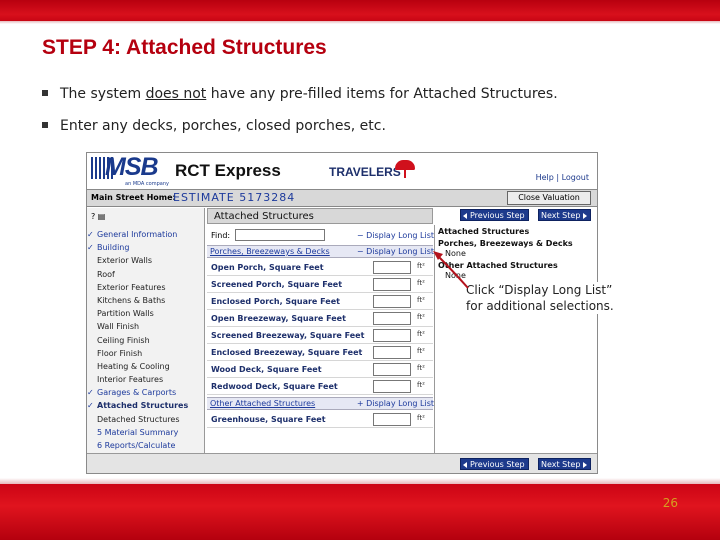  I want to click on sidebar-item: Partition Walls, so click(146, 313).